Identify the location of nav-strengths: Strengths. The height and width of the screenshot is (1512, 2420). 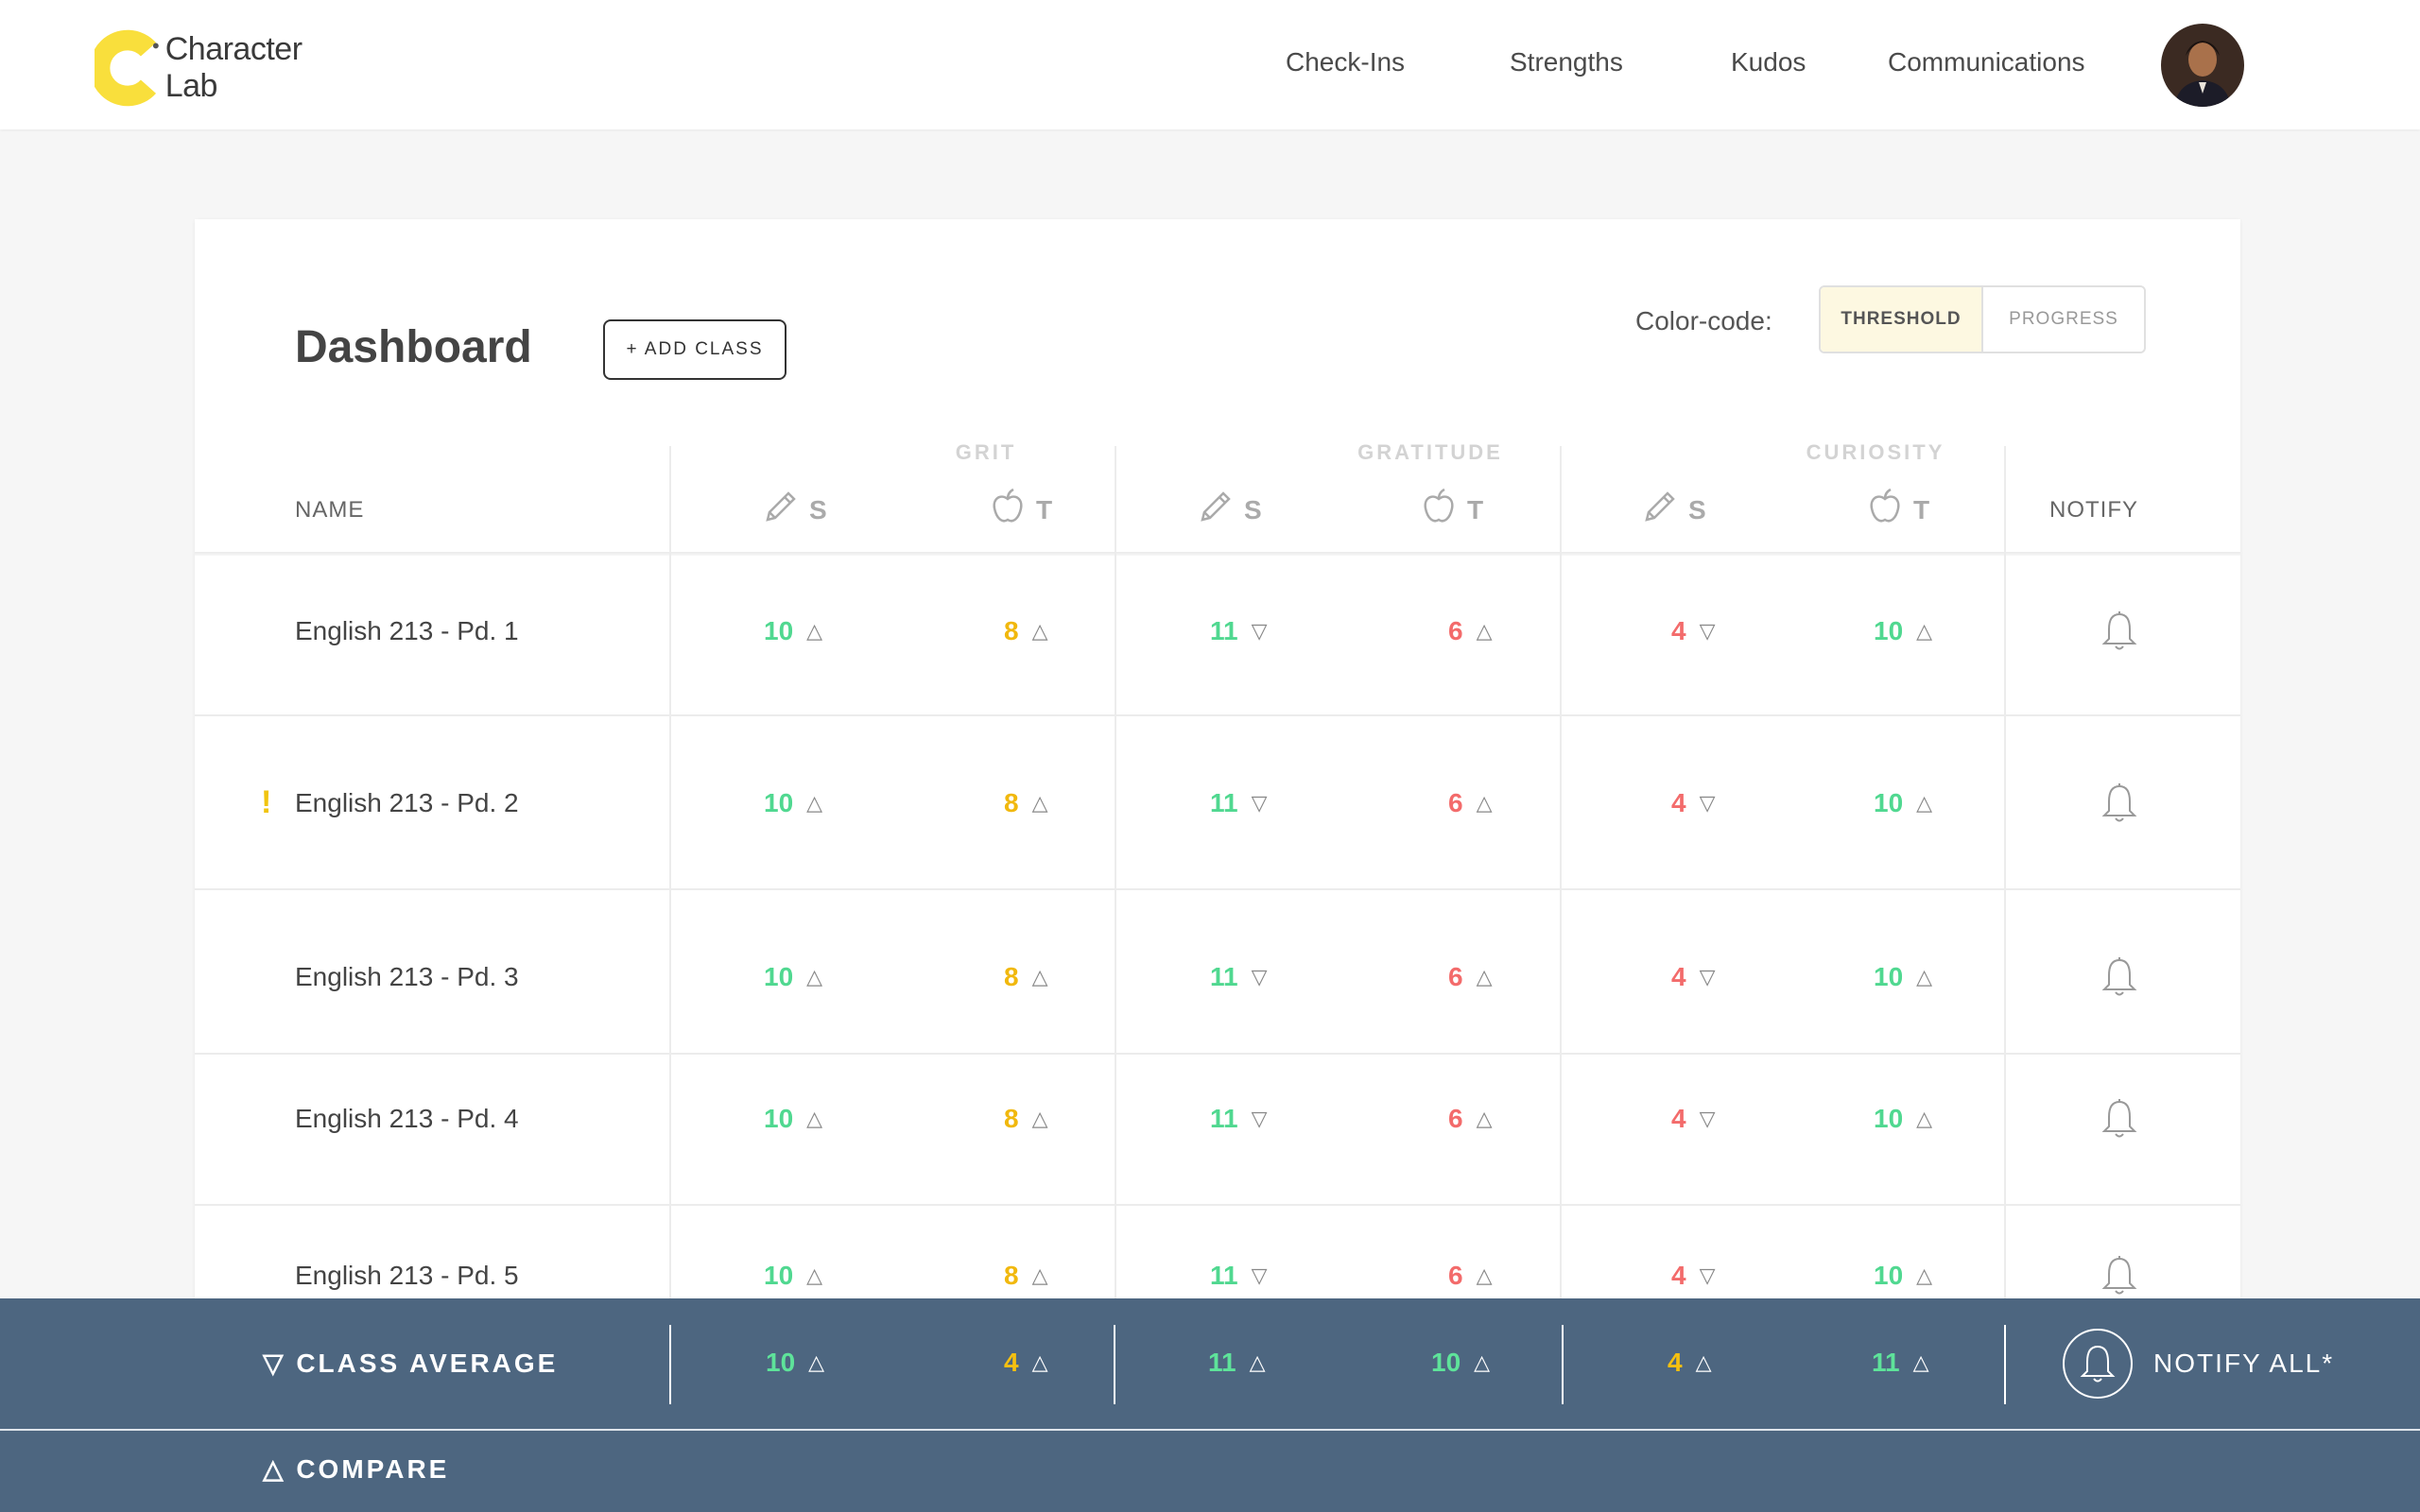
(1566, 62).